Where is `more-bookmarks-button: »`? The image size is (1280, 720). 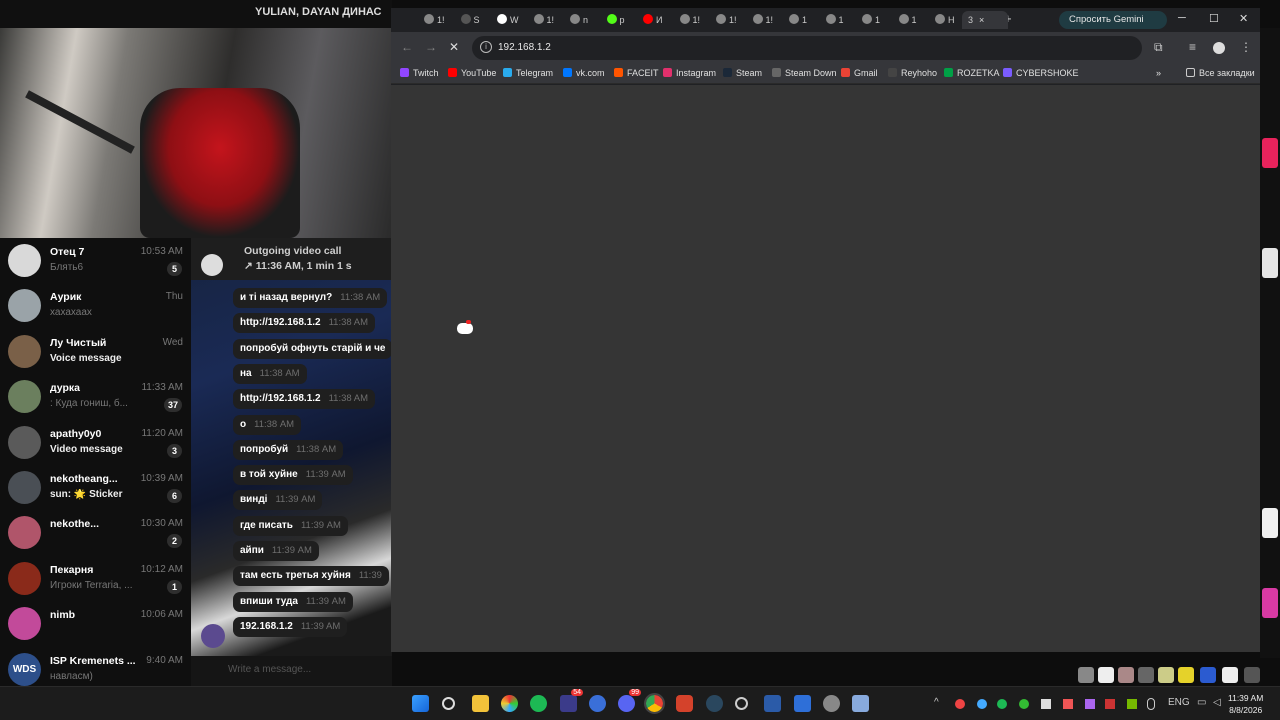 more-bookmarks-button: » is located at coordinates (1158, 73).